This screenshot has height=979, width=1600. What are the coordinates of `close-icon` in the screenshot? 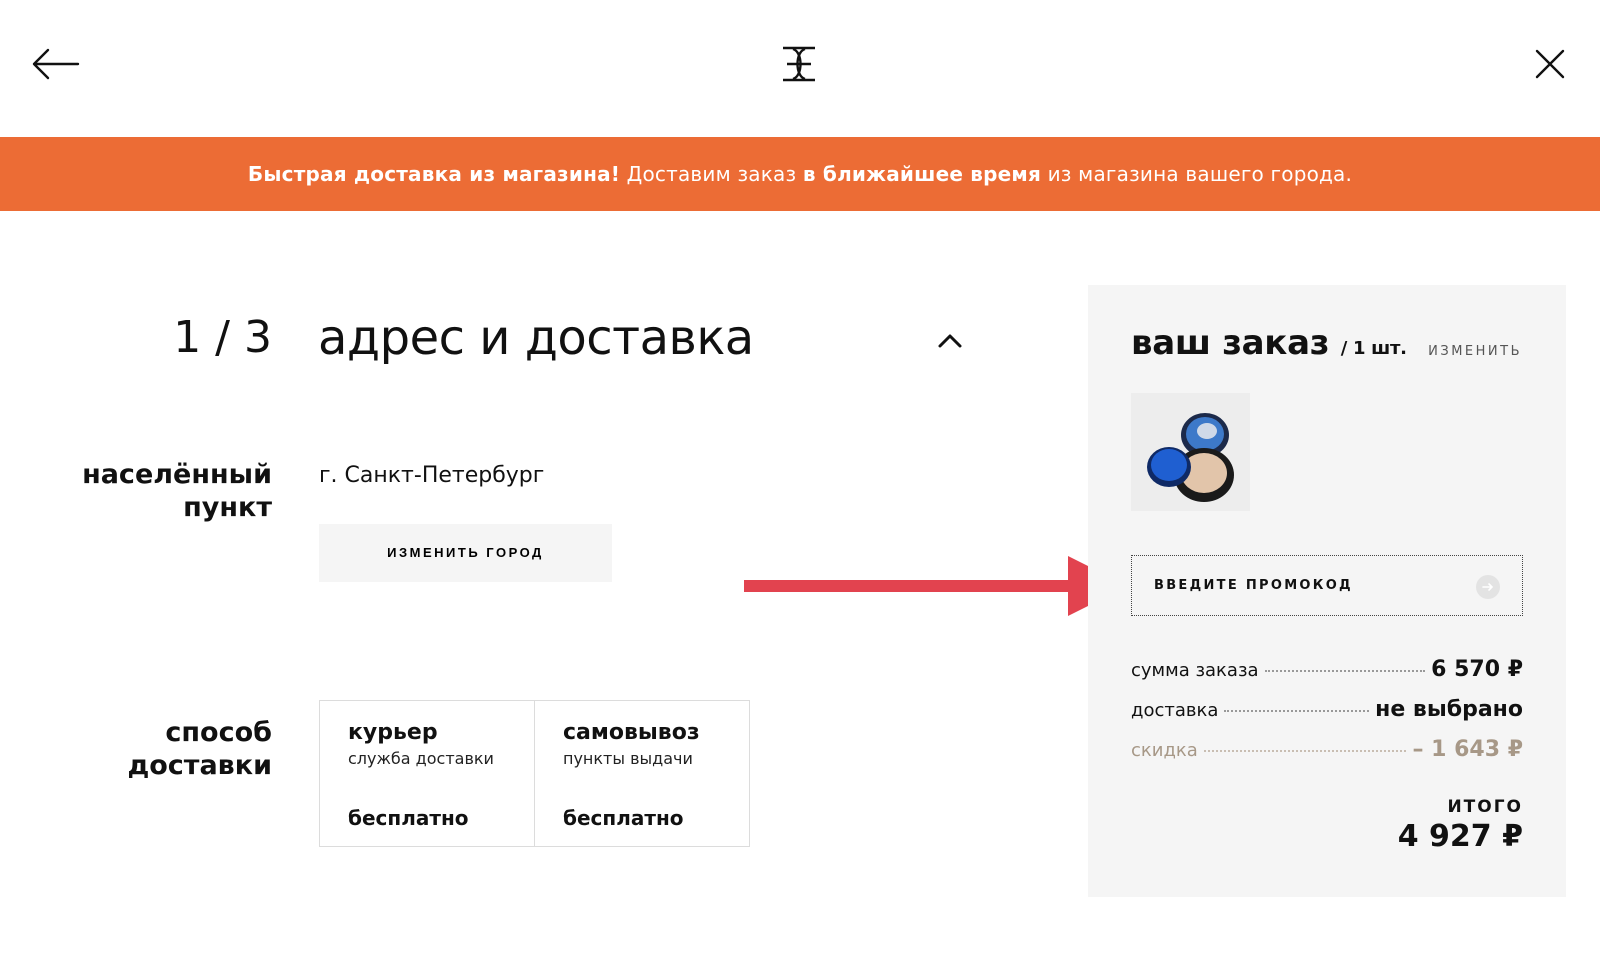 It's located at (1550, 64).